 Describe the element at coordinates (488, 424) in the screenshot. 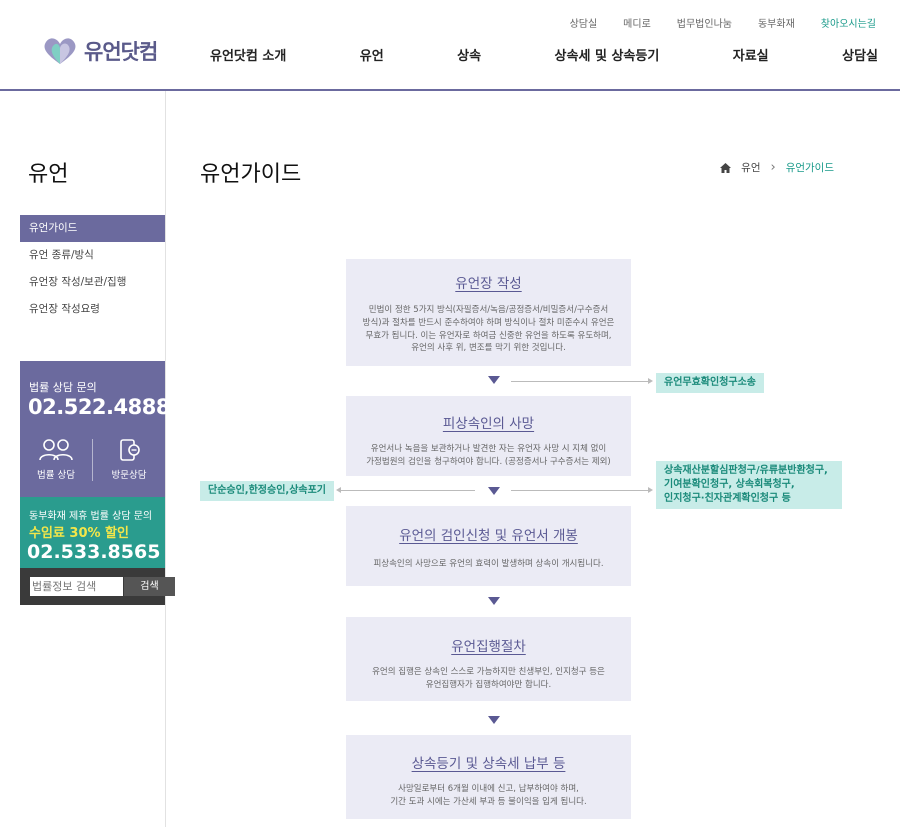

I see `flow-step-title: 피상속인의 사망` at that location.